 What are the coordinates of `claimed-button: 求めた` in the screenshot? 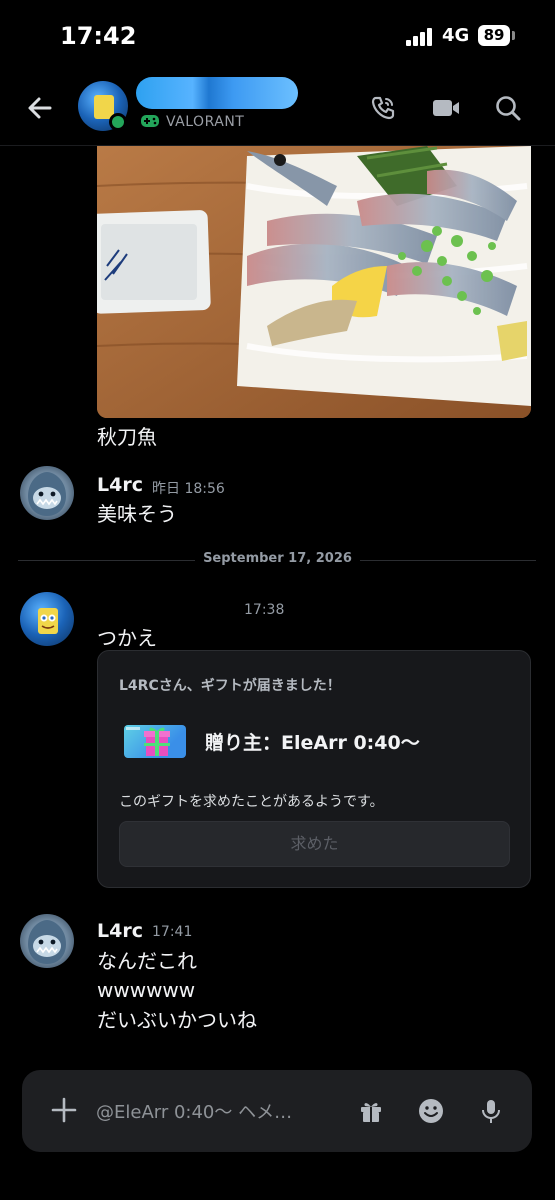 It's located at (314, 844).